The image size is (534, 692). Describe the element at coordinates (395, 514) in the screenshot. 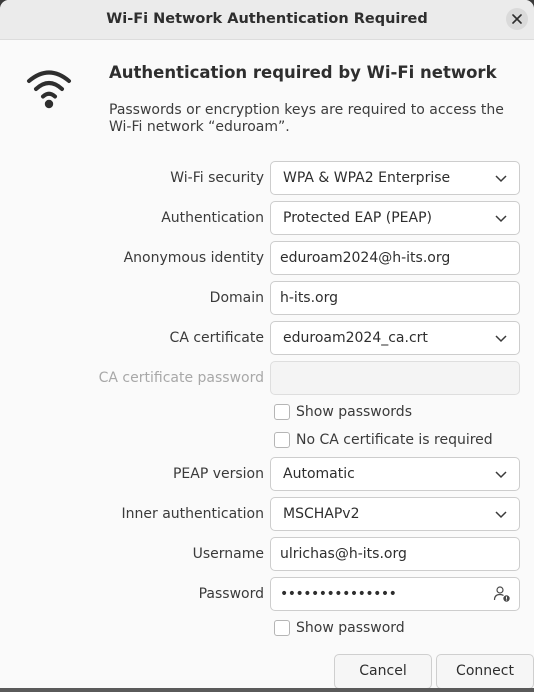

I see `inner-authentication-dropdown: MSCHAPv2` at that location.